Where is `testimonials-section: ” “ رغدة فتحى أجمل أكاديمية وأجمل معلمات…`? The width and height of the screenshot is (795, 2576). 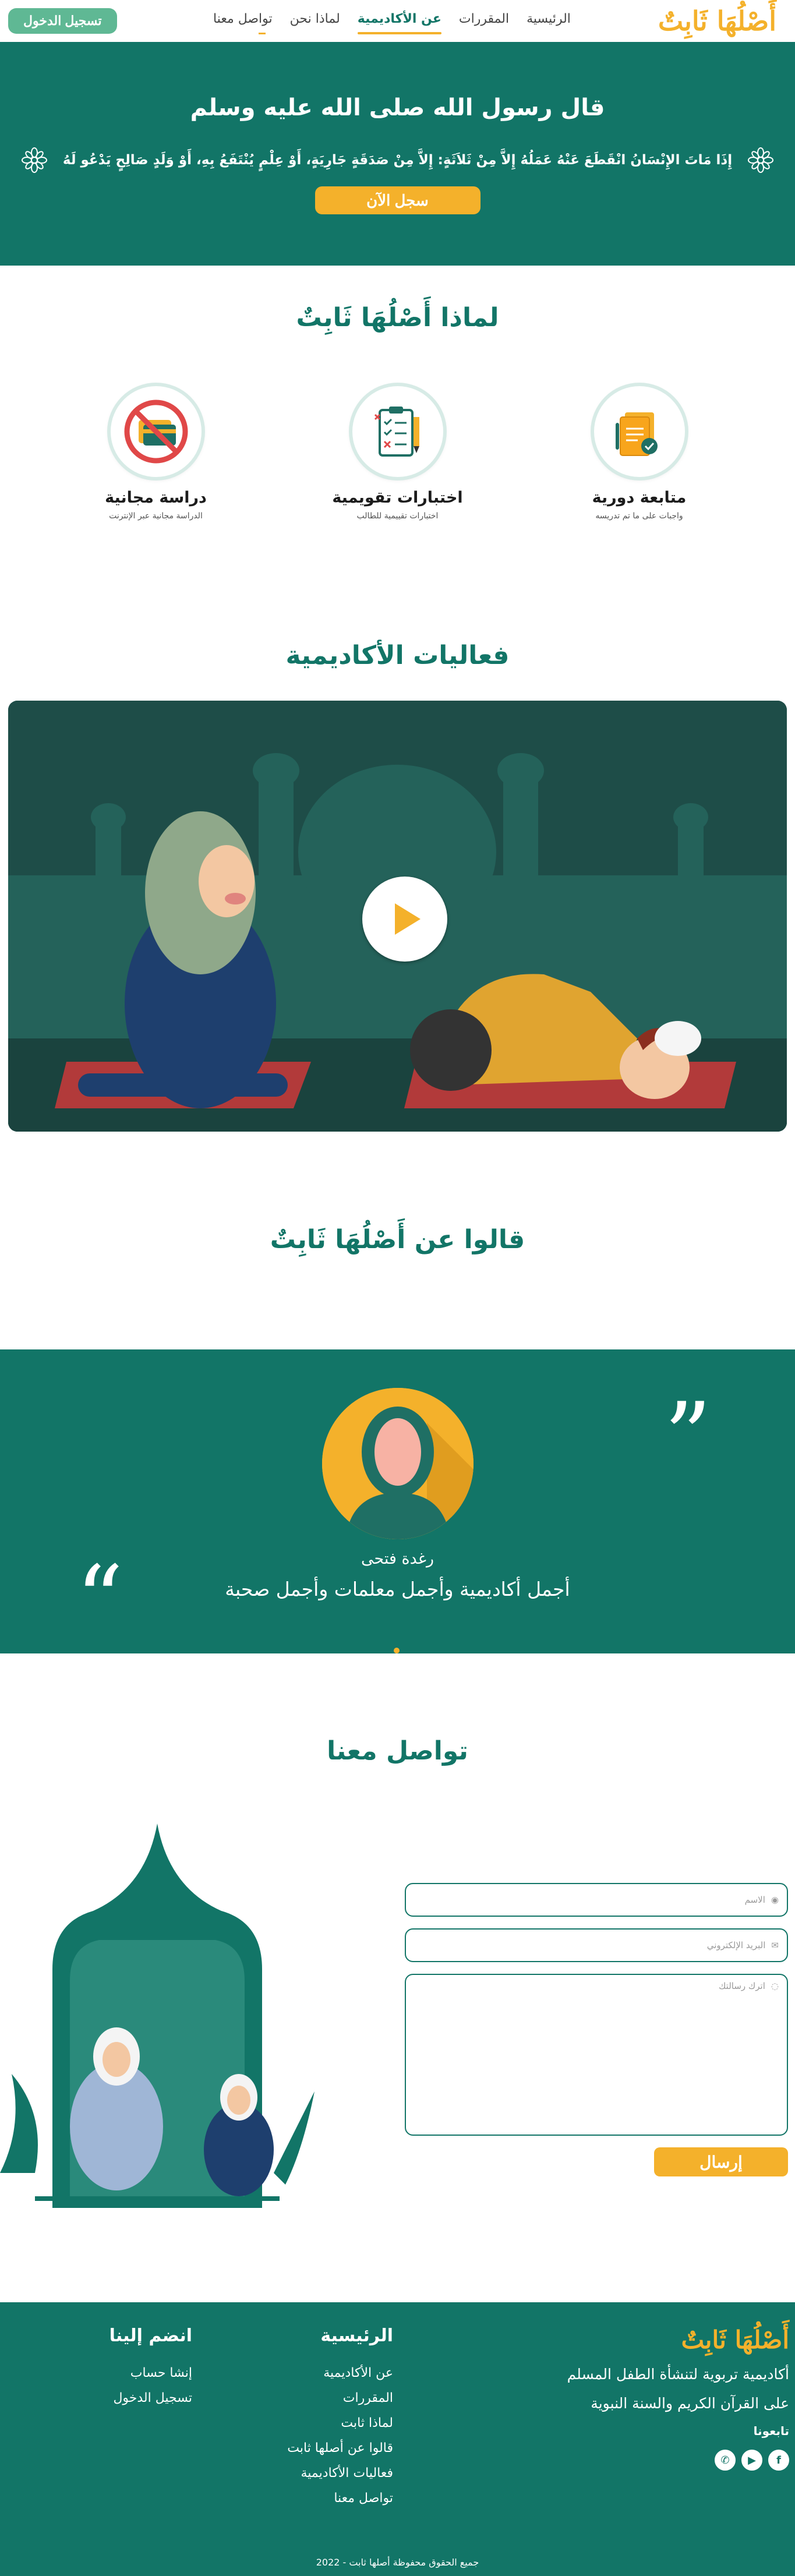 testimonials-section: ” “ رغدة فتحى أجمل أكاديمية وأجمل معلمات… is located at coordinates (397, 1501).